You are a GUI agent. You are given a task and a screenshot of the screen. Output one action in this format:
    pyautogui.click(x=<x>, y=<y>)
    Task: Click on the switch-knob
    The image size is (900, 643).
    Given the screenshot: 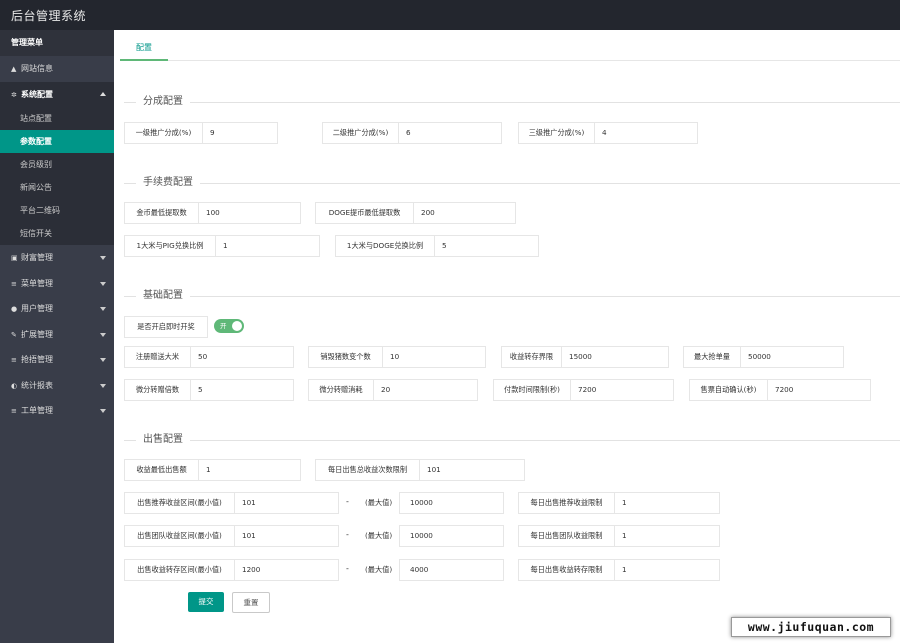 What is the action you would take?
    pyautogui.click(x=237, y=326)
    